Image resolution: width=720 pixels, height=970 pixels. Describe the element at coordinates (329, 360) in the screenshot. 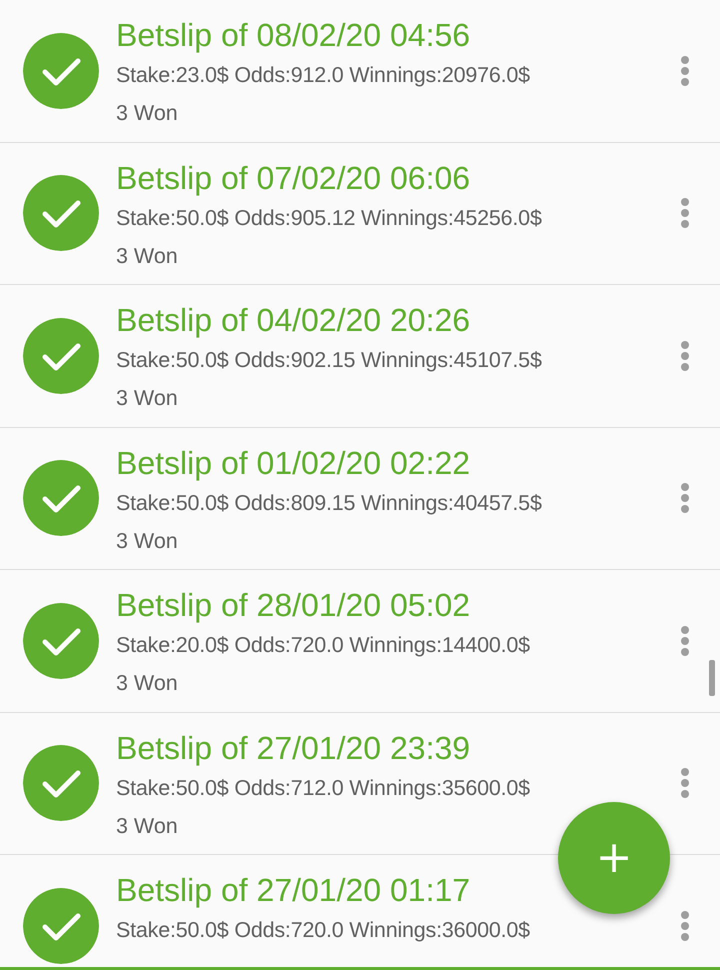

I see `betslip-details: Stake:50.0$ Odds:902.15 Winnings:45107.5$` at that location.